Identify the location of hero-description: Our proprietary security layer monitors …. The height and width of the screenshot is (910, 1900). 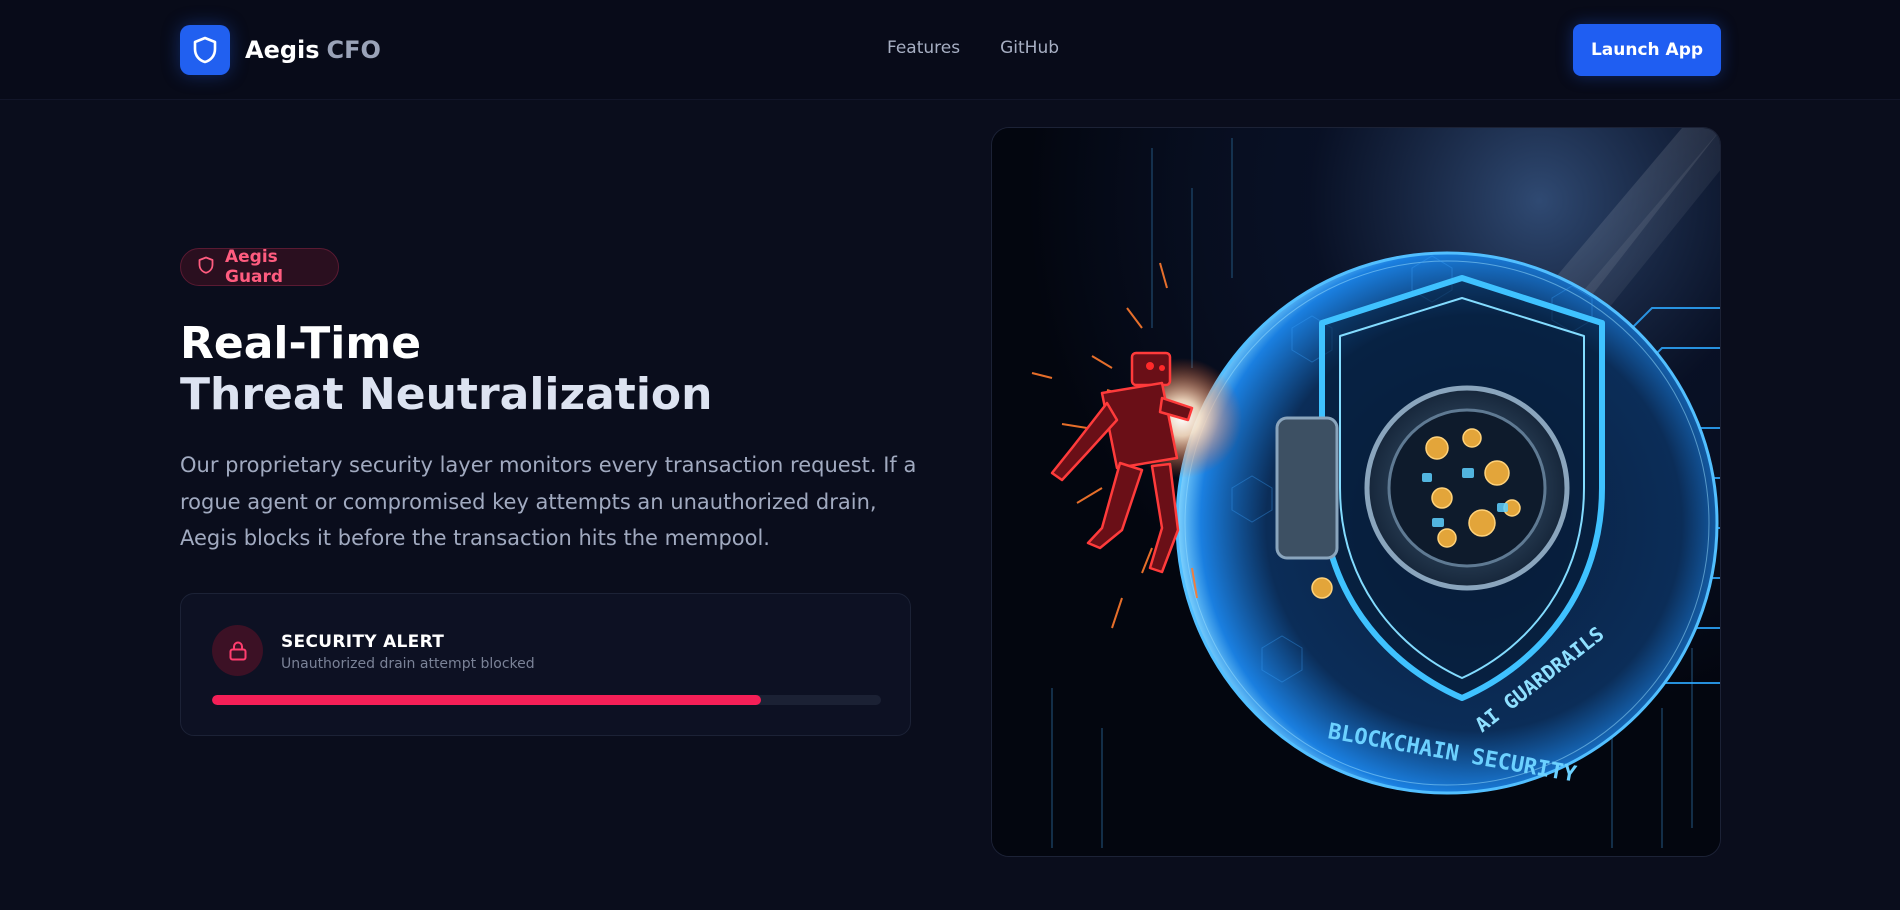
(548, 501).